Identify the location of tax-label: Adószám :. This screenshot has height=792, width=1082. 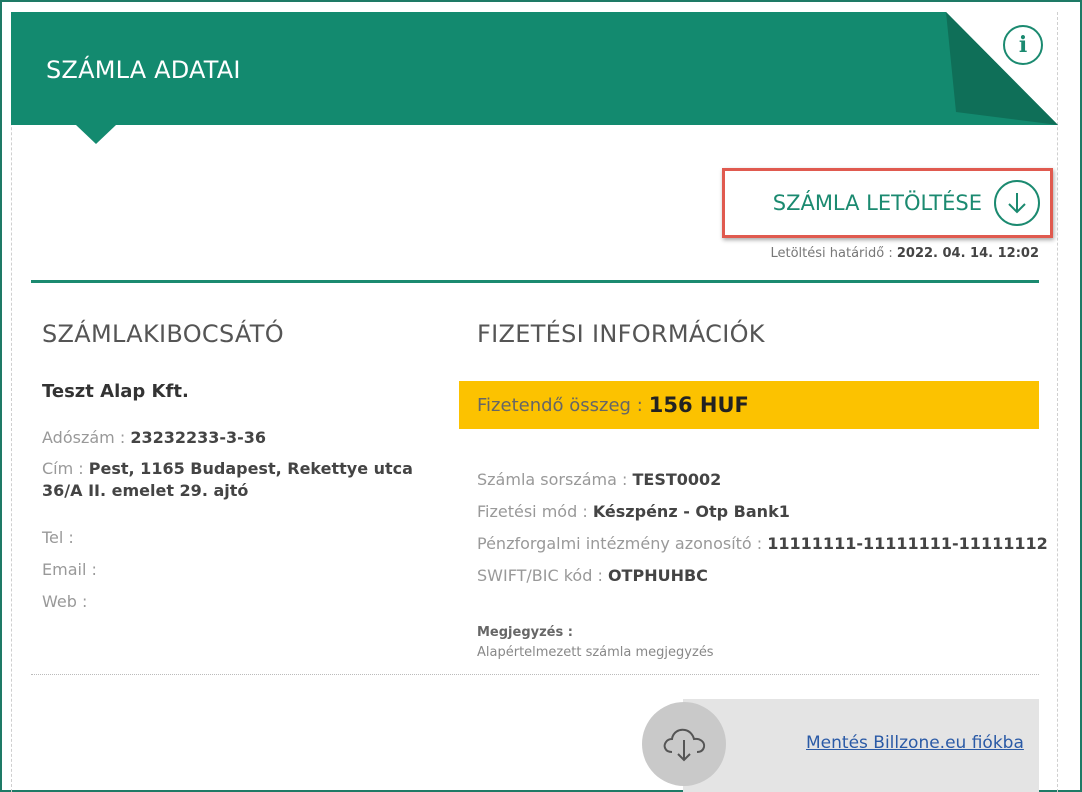
(84, 437).